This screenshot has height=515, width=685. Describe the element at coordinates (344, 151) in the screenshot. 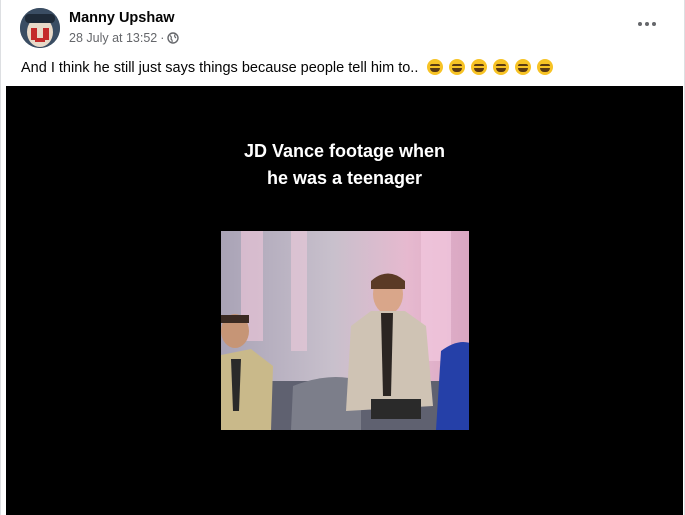

I see `video-title-line-1: JD Vance footage when` at that location.